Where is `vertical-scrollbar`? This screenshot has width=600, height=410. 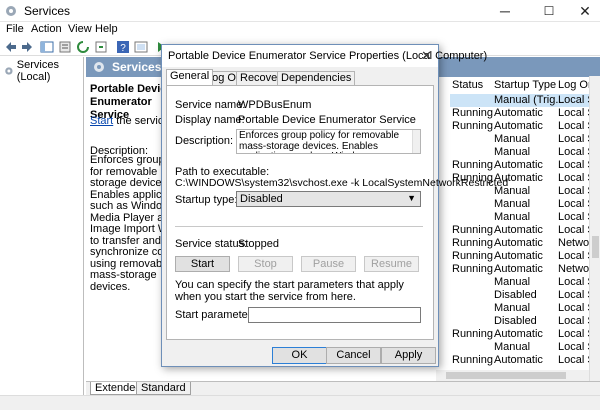 vertical-scrollbar is located at coordinates (594, 228).